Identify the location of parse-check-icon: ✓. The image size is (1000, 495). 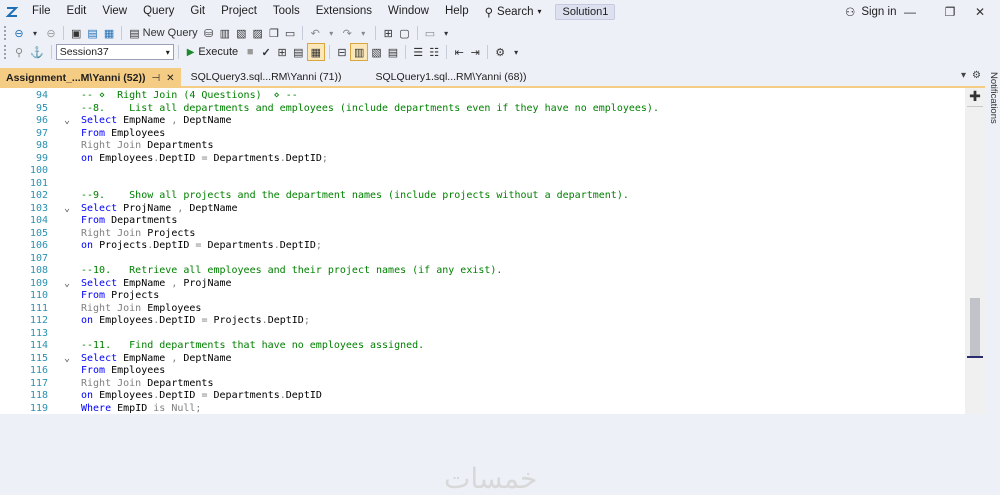
(266, 52).